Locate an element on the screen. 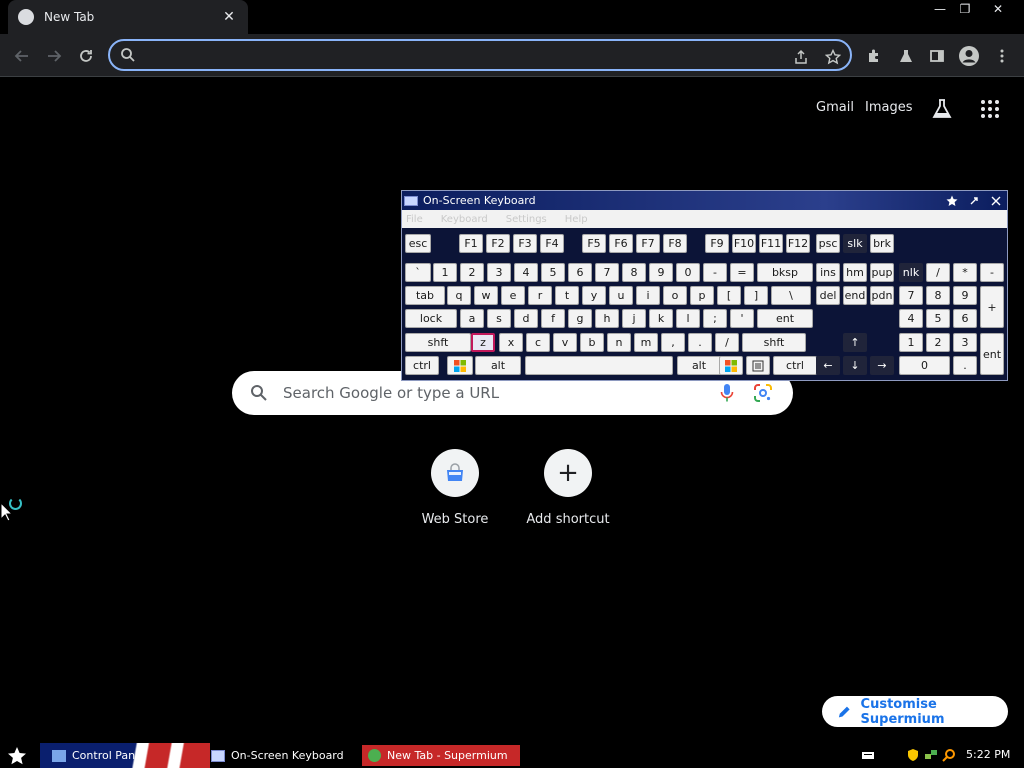  customise-button: Customise Supermium is located at coordinates (915, 711).